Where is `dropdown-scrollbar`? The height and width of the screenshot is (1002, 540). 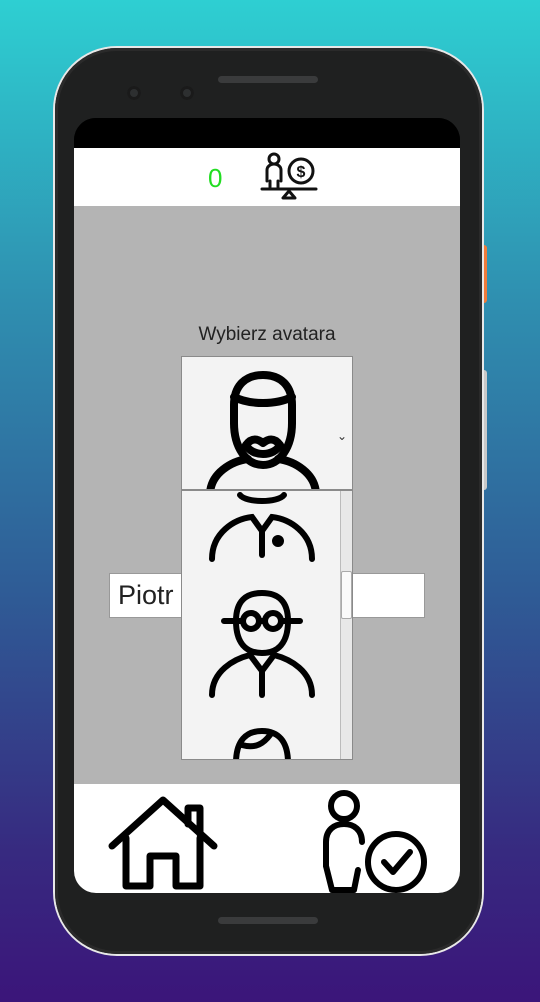 dropdown-scrollbar is located at coordinates (346, 625).